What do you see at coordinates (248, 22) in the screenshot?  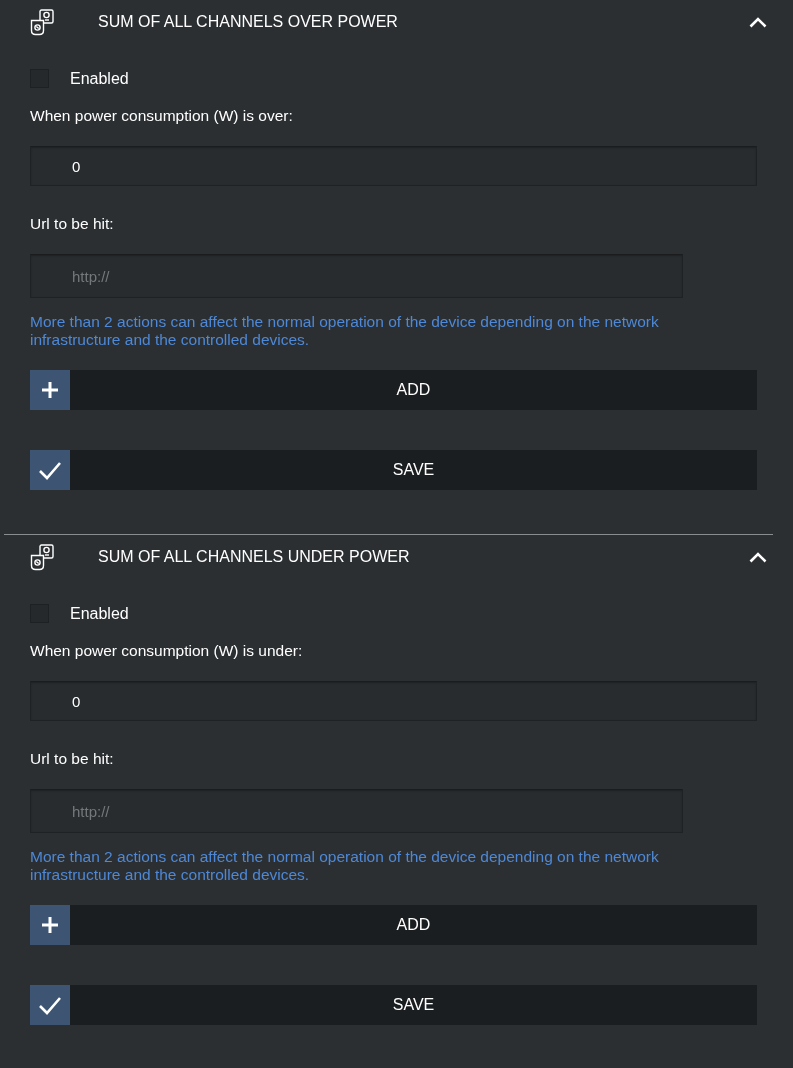 I see `section-title: SUM OF ALL CHANNELS OVER POWER` at bounding box center [248, 22].